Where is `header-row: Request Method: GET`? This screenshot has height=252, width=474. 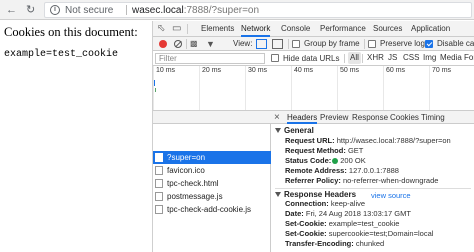
header-row: Request Method: GET is located at coordinates (324, 151).